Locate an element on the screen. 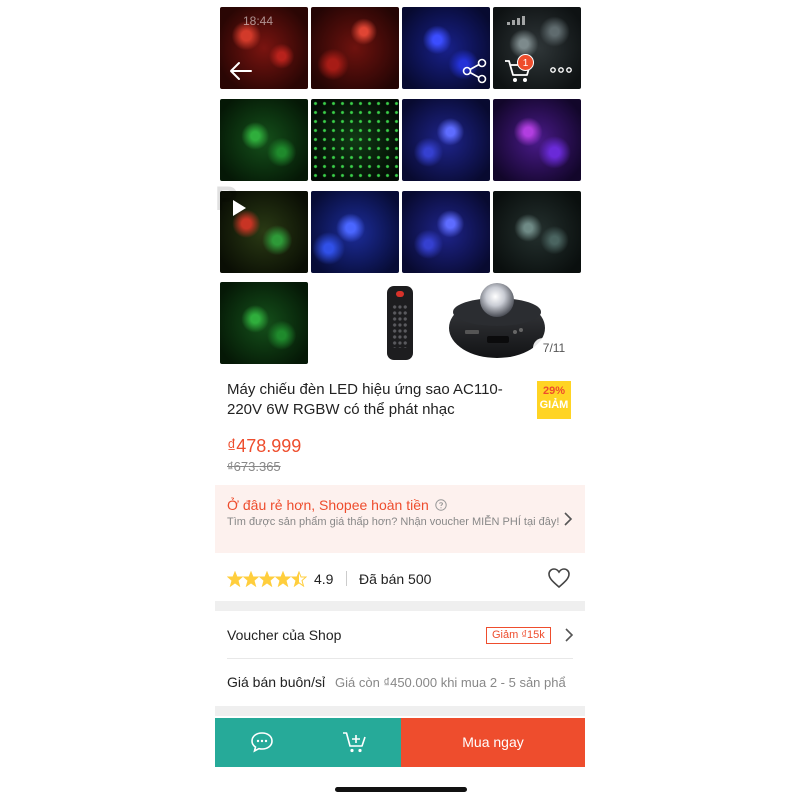 The width and height of the screenshot is (800, 800). add-to-cart-button is located at coordinates (354, 742).